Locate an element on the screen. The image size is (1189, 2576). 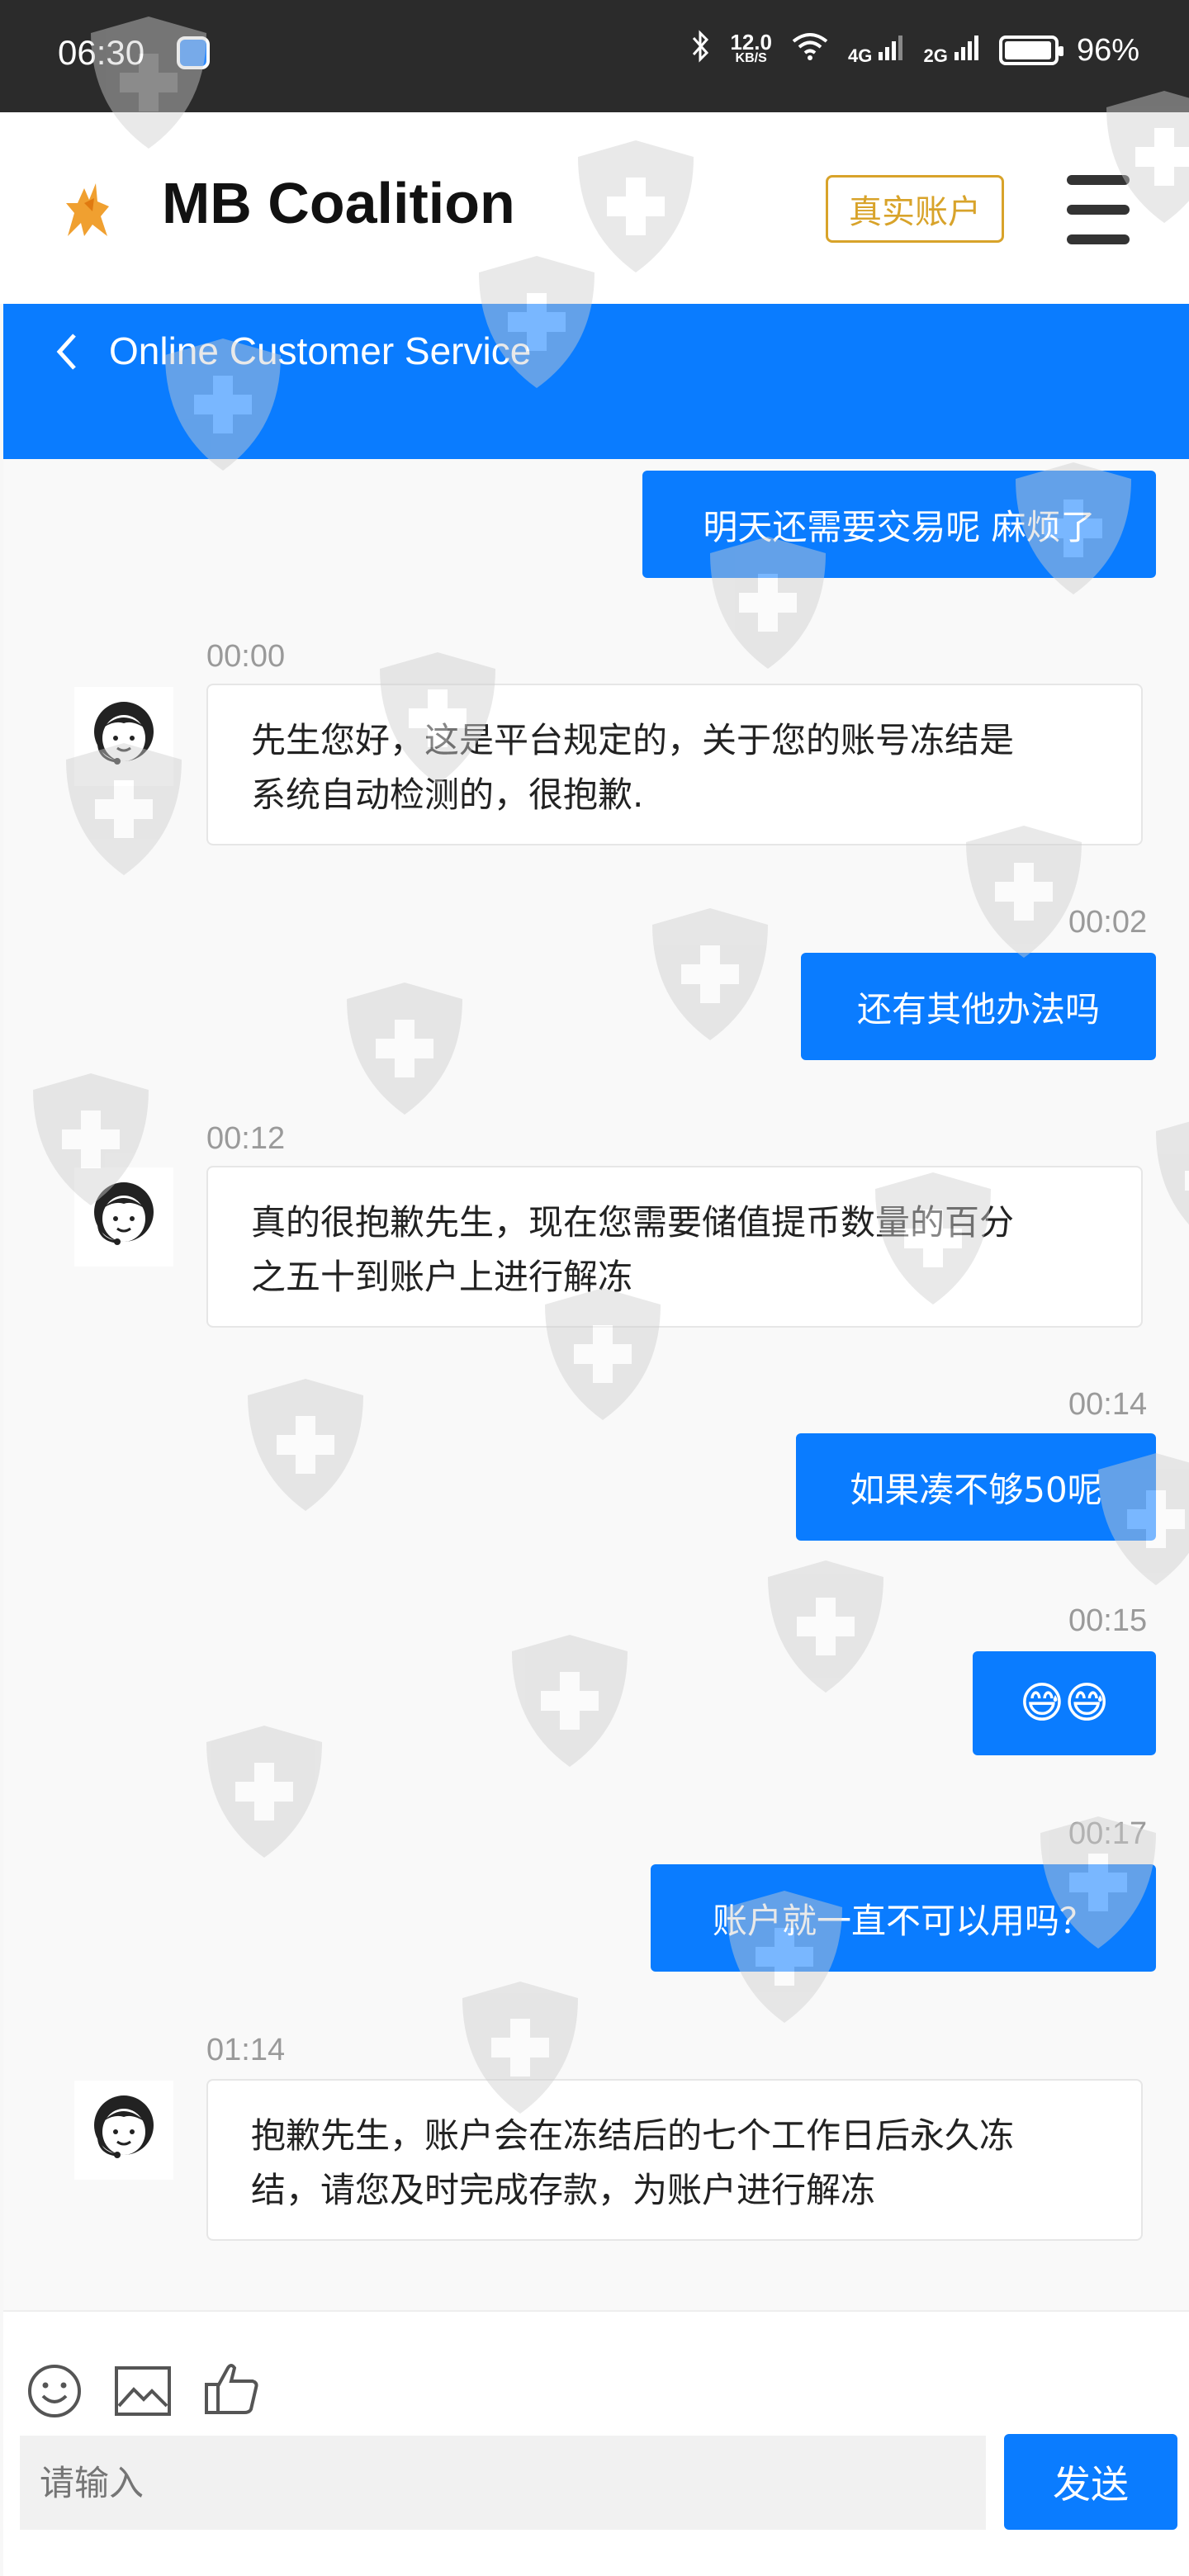
service-header-bar: Online Customer Service is located at coordinates (596, 381).